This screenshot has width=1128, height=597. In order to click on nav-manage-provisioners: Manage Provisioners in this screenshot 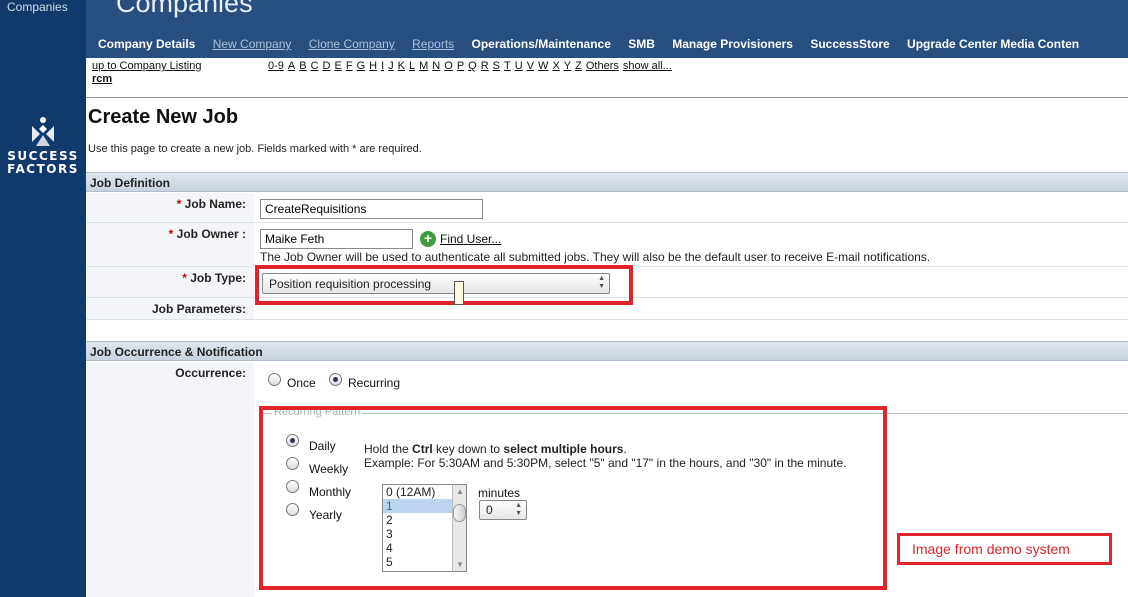, I will do `click(732, 44)`.